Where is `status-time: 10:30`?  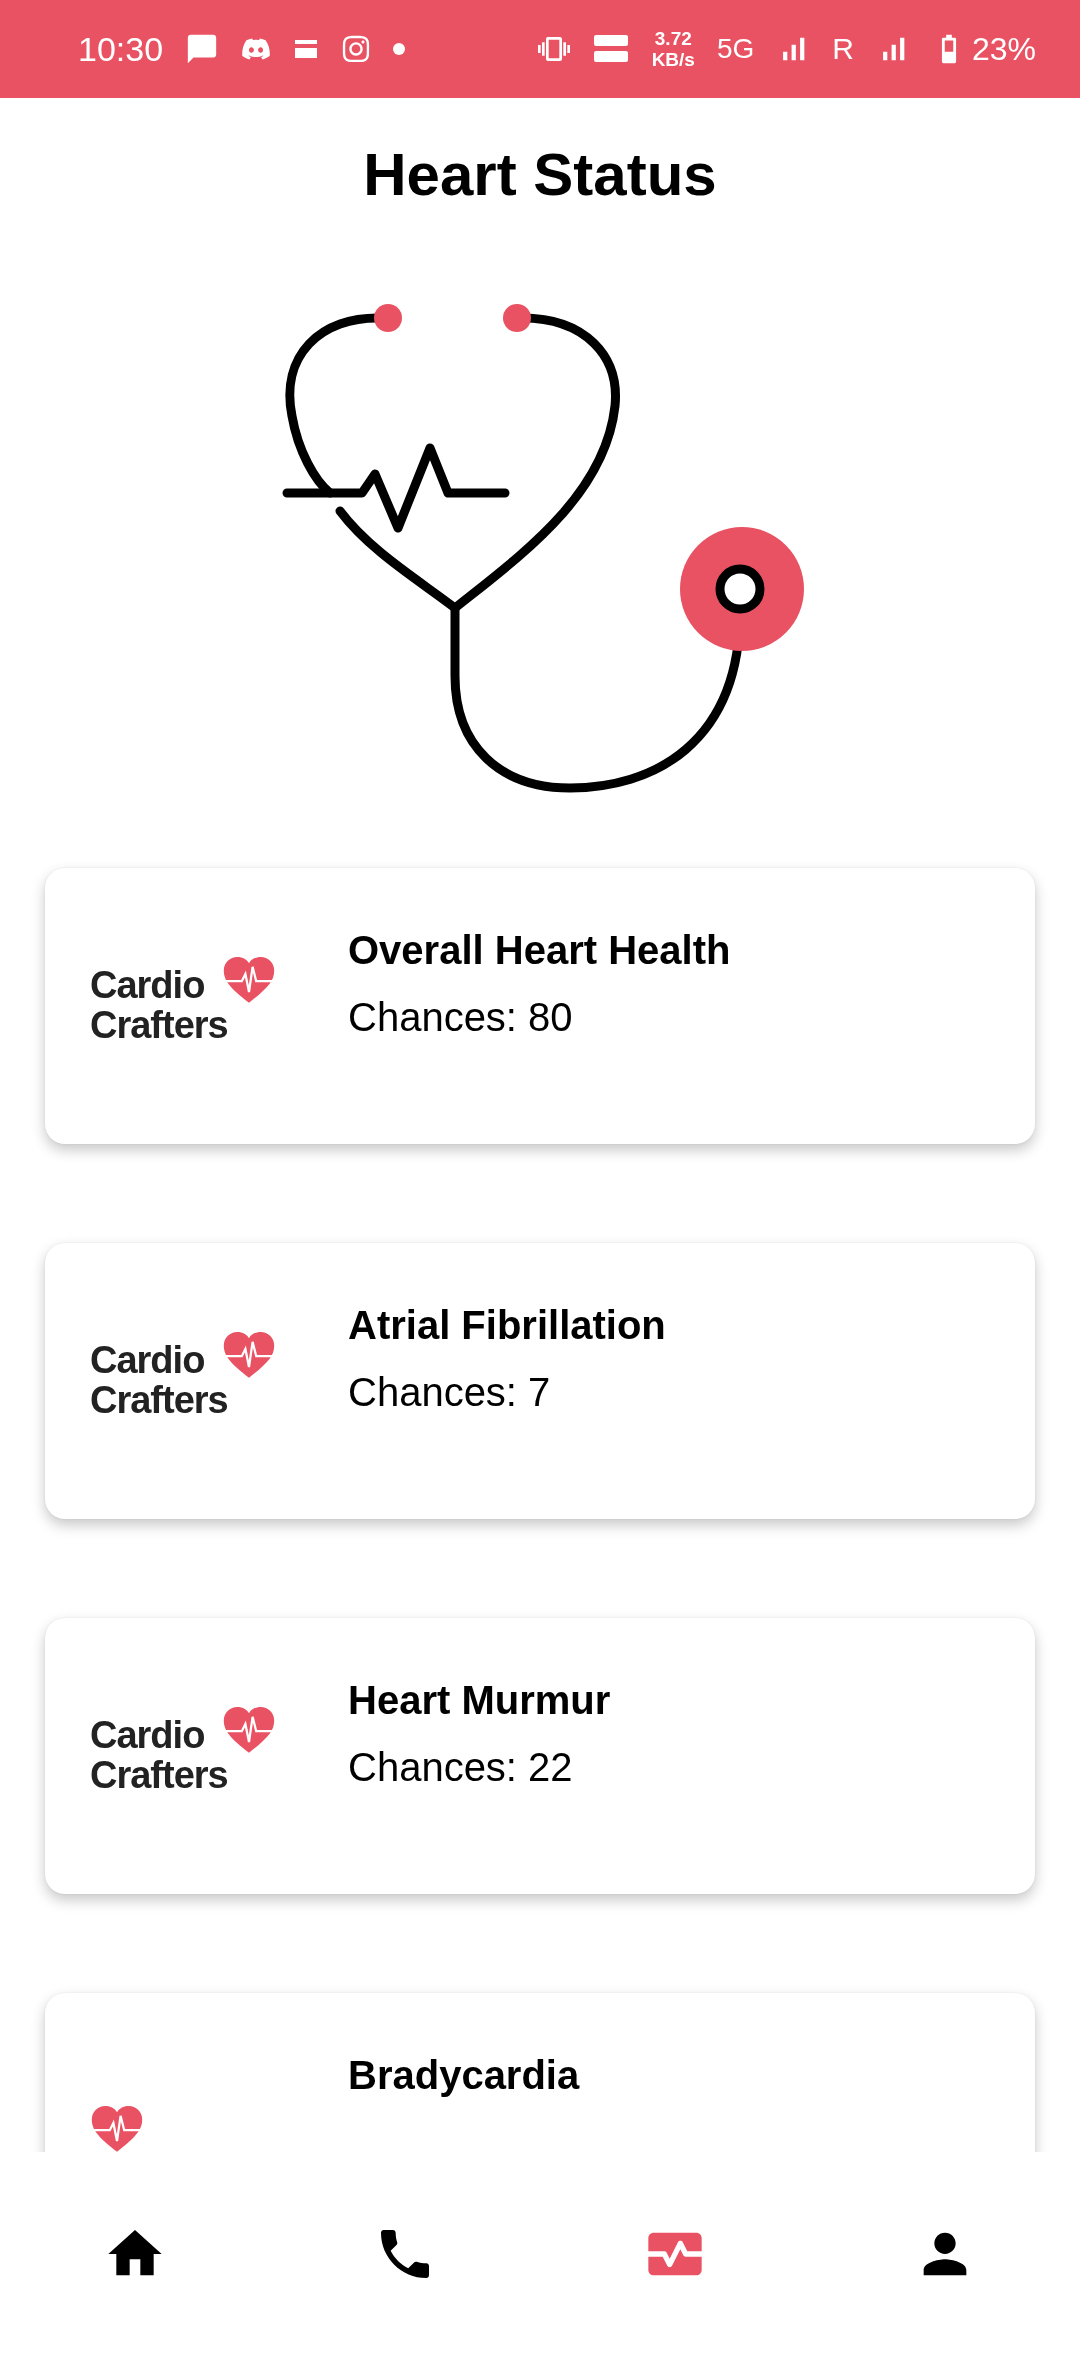 status-time: 10:30 is located at coordinates (121, 49).